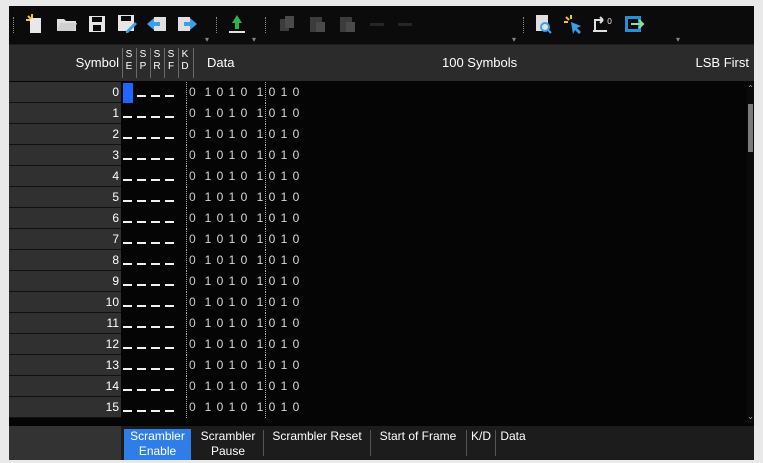 This screenshot has height=463, width=763. I want to click on kd-column-header: KD, so click(185, 61).